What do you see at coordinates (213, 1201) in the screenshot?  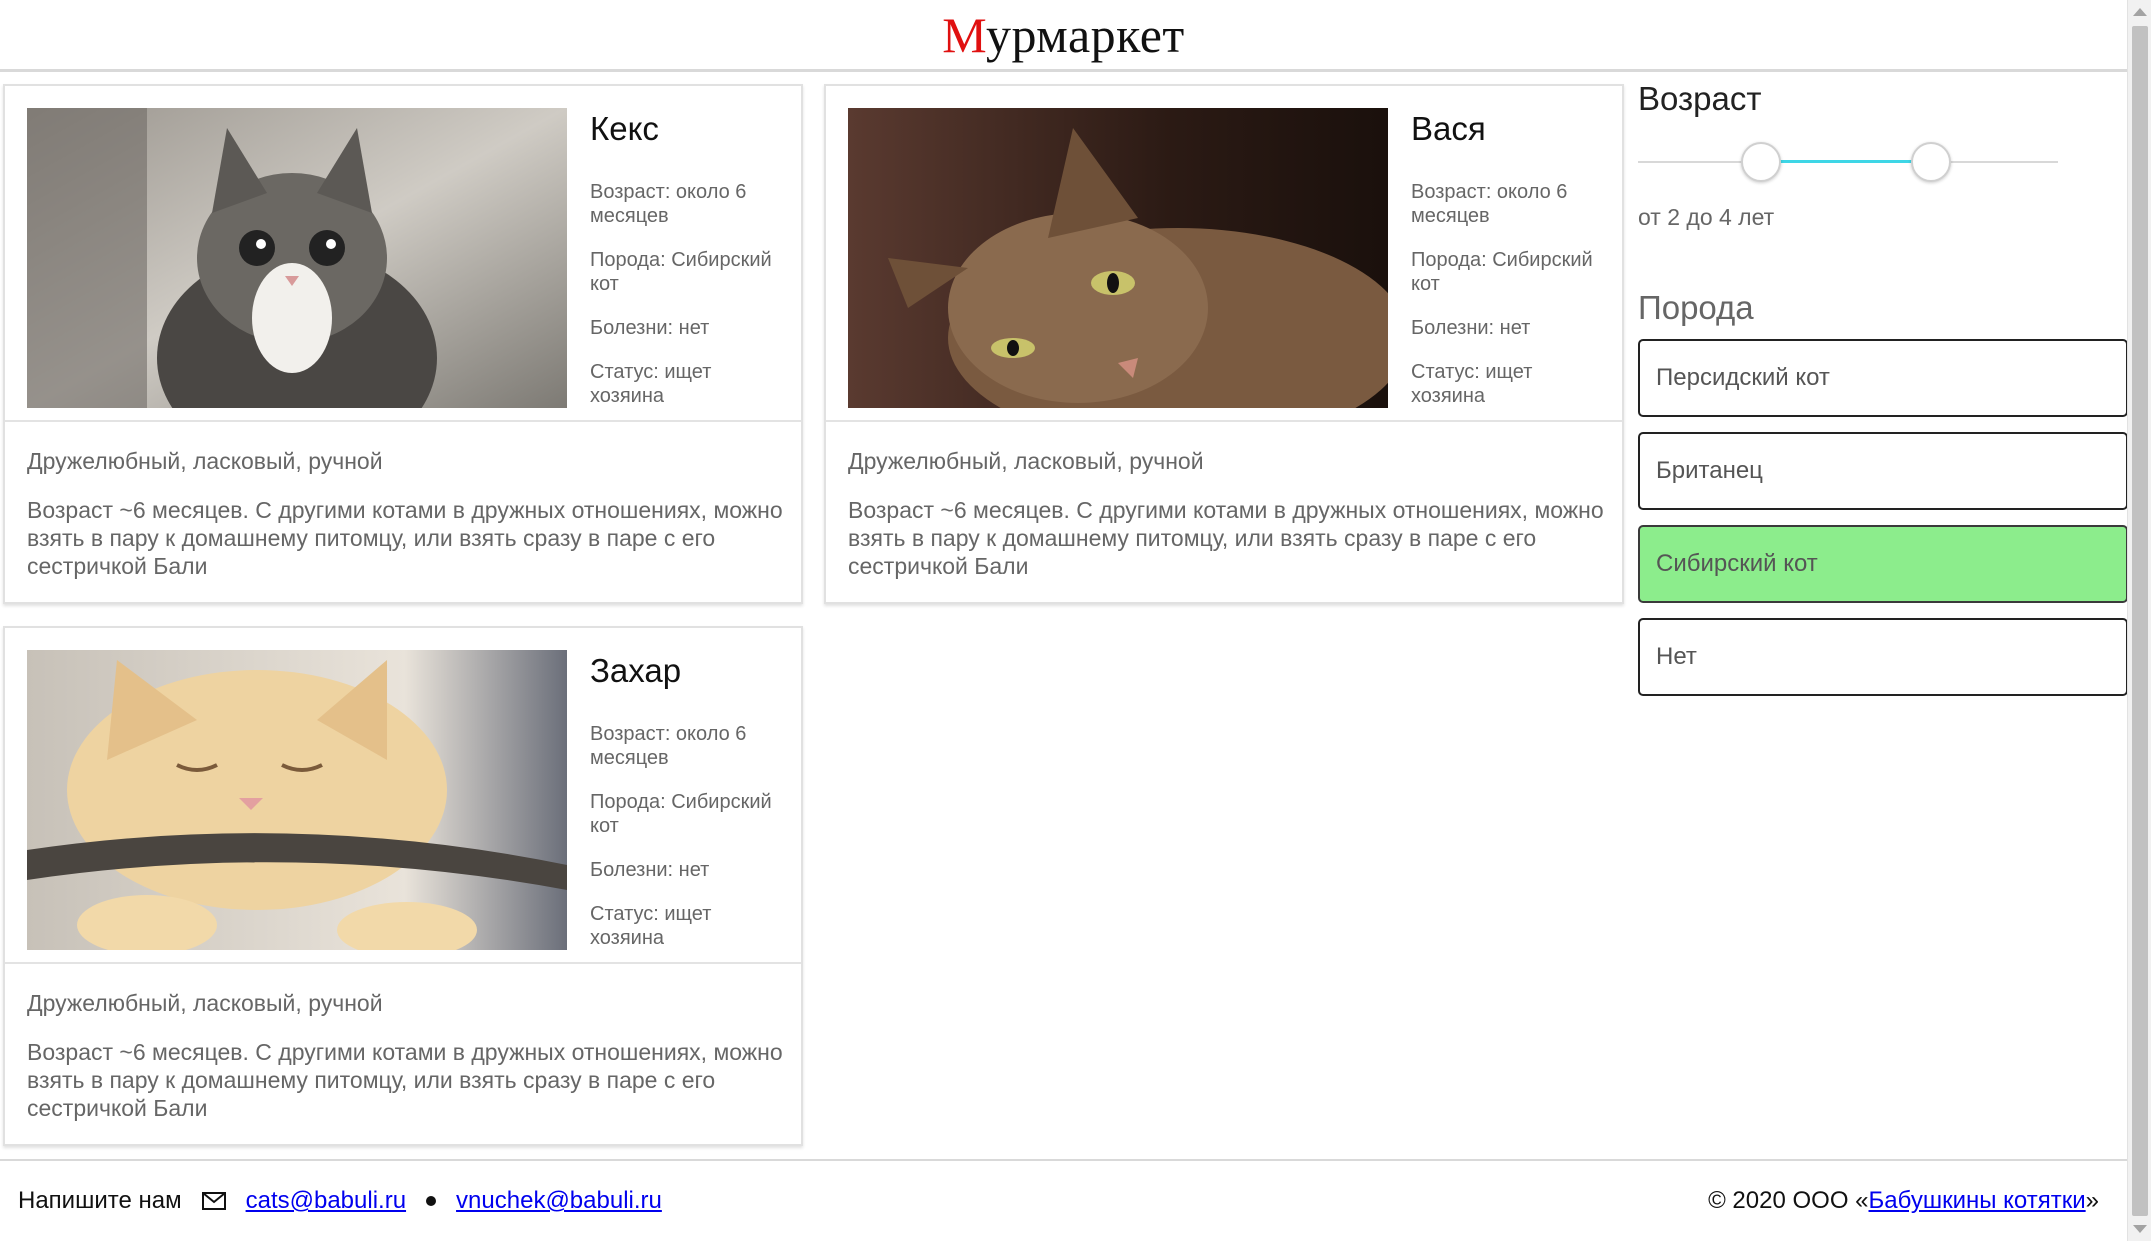 I see `mail-icon` at bounding box center [213, 1201].